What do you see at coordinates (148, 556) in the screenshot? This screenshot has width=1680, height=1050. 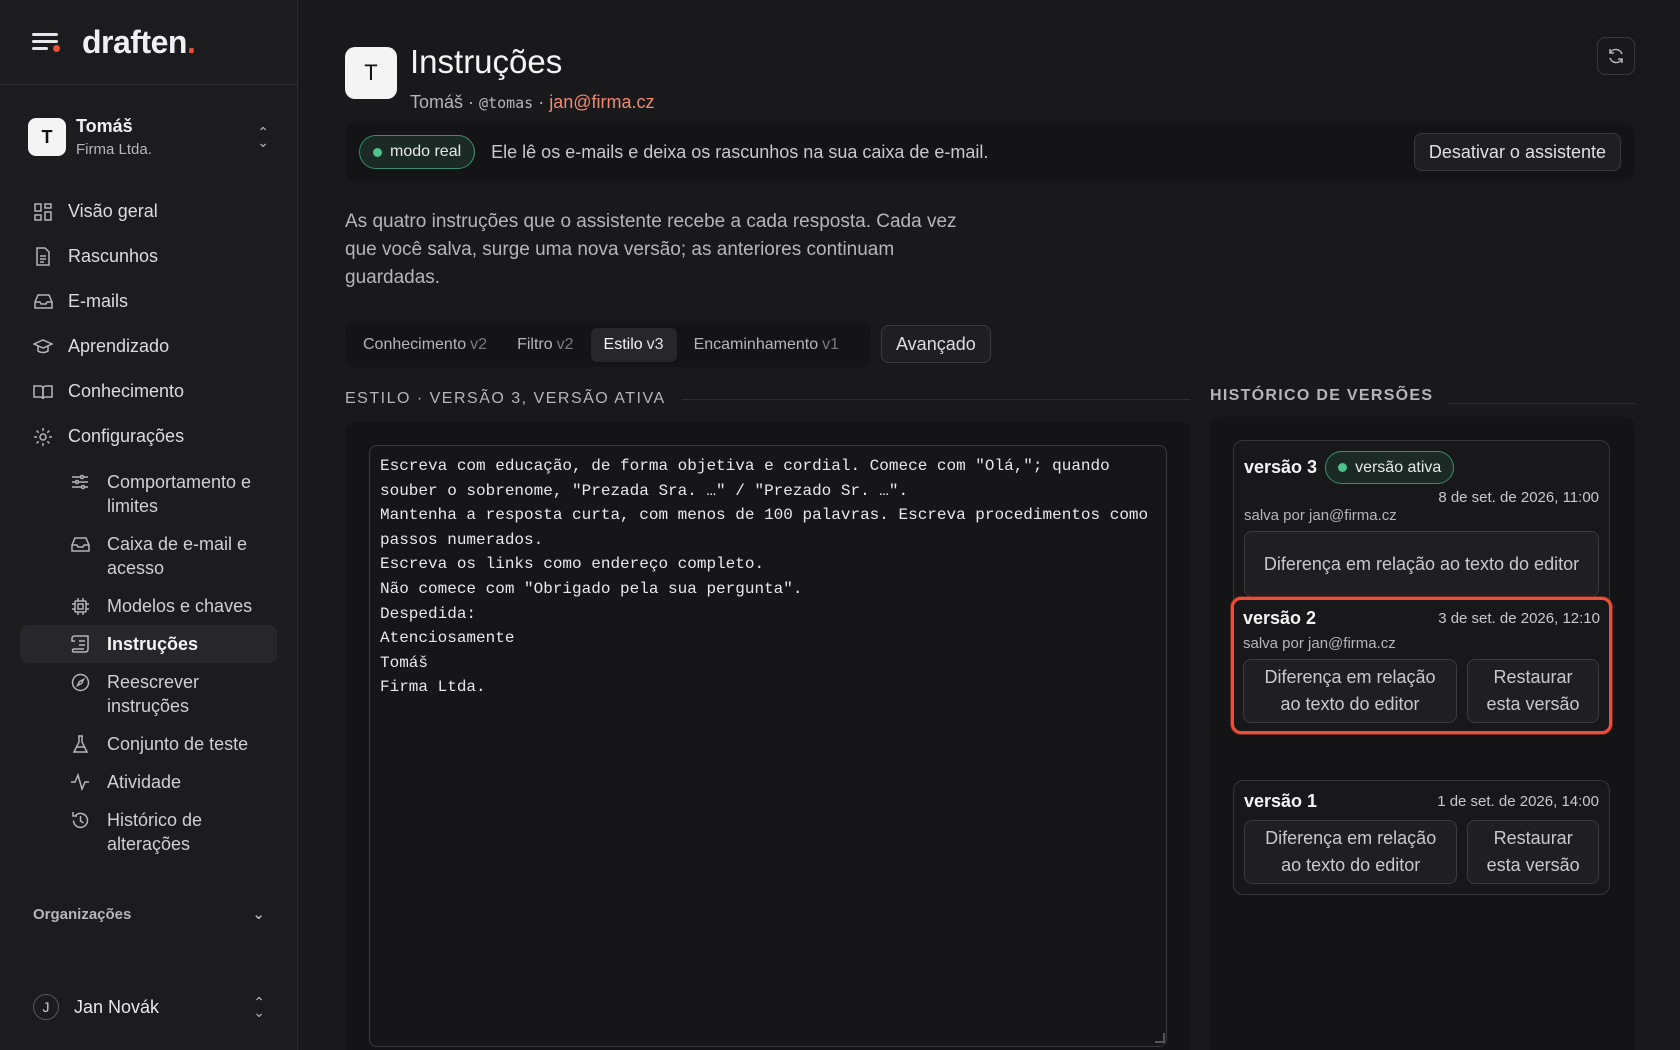 I see `subnav-item-mailbox: Caixa de e-mail e acesso` at bounding box center [148, 556].